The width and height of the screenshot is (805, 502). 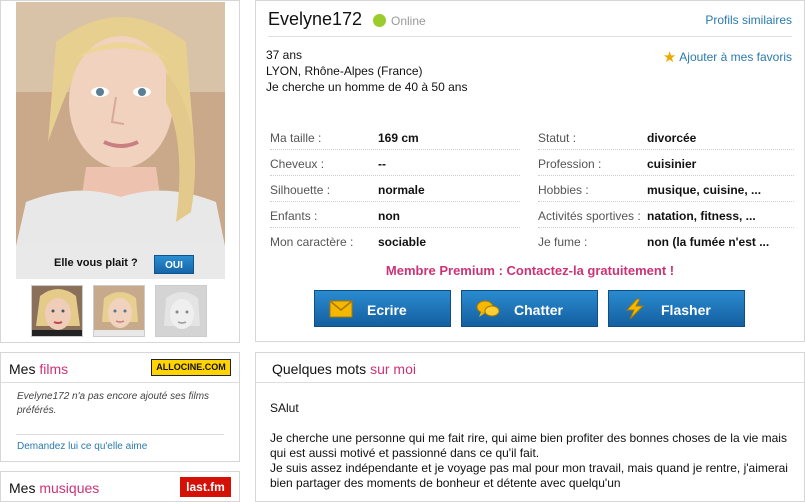 What do you see at coordinates (589, 216) in the screenshot?
I see `attr-label: Activités sportives :` at bounding box center [589, 216].